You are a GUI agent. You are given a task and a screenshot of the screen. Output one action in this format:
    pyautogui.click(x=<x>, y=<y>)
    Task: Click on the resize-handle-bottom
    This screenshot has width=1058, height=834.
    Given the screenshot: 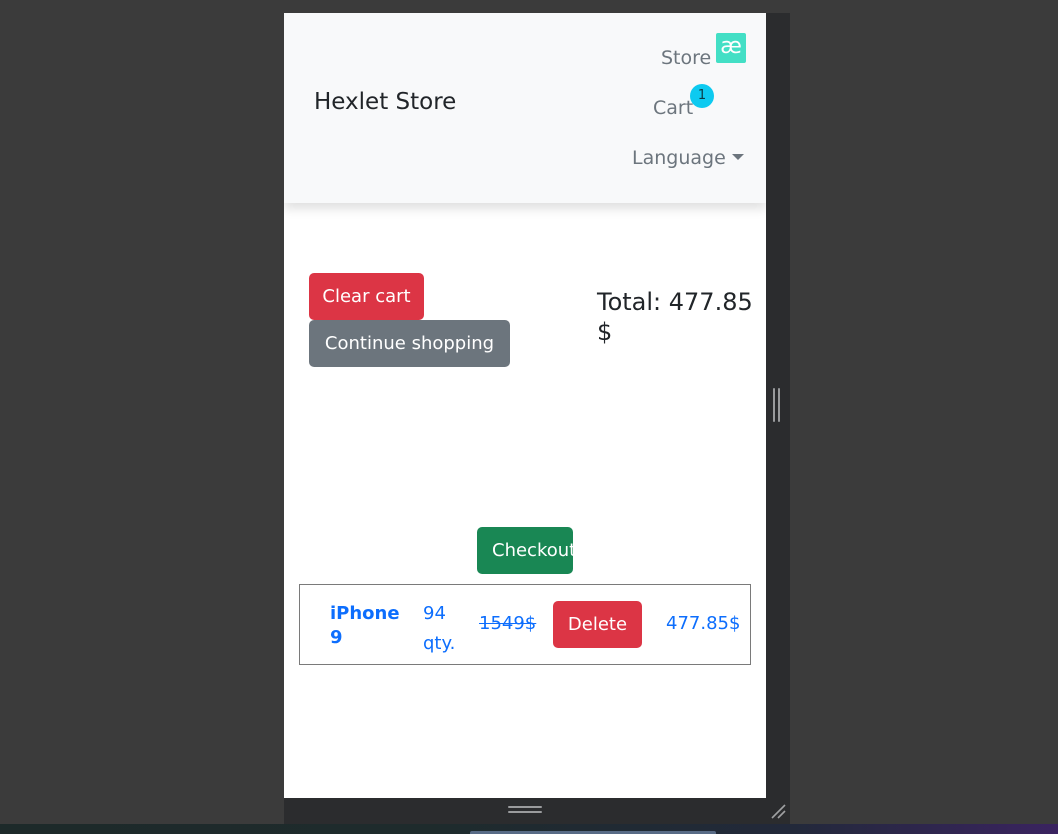 What is the action you would take?
    pyautogui.click(x=525, y=810)
    